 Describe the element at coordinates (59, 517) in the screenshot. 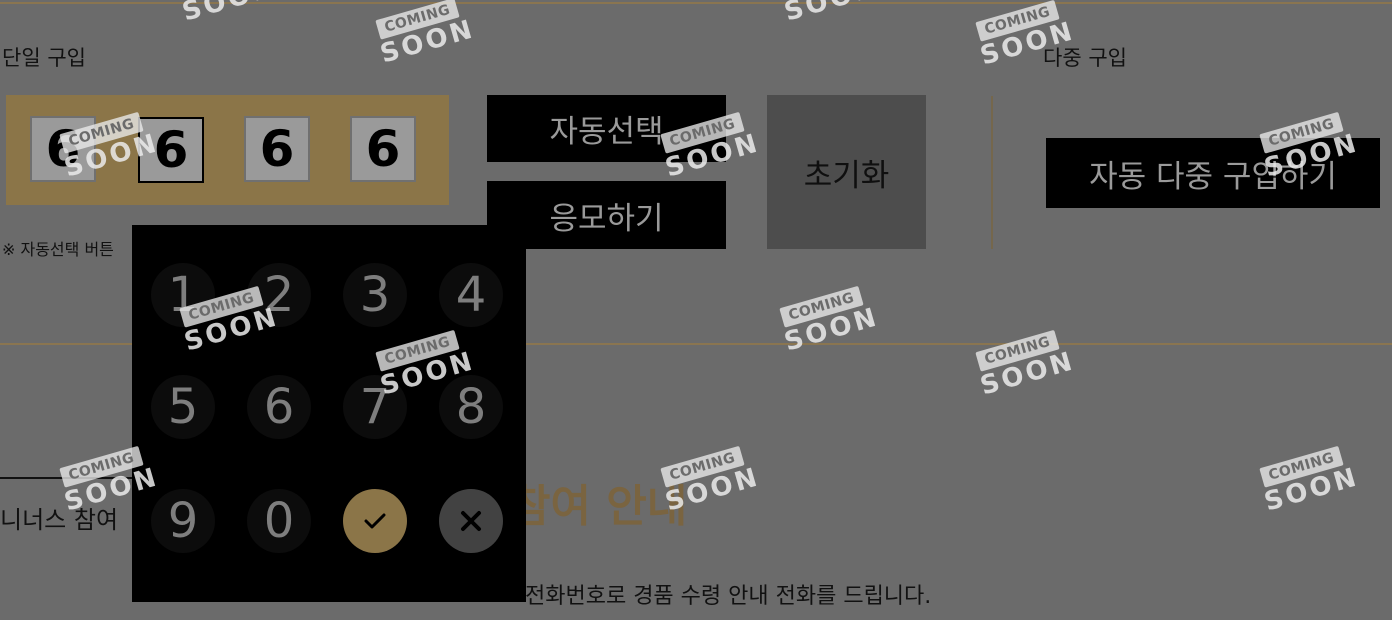

I see `bonus-tab: 니너스 참여` at that location.